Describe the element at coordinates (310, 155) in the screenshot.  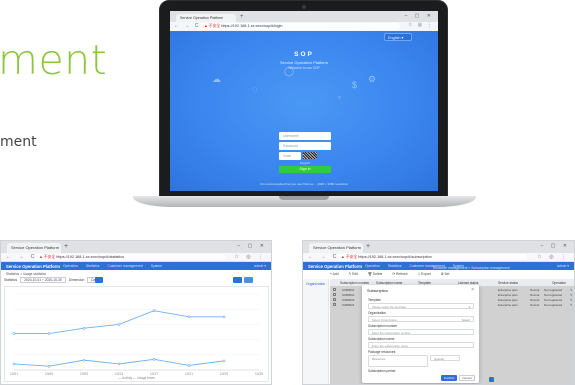
I see `captcha-image` at that location.